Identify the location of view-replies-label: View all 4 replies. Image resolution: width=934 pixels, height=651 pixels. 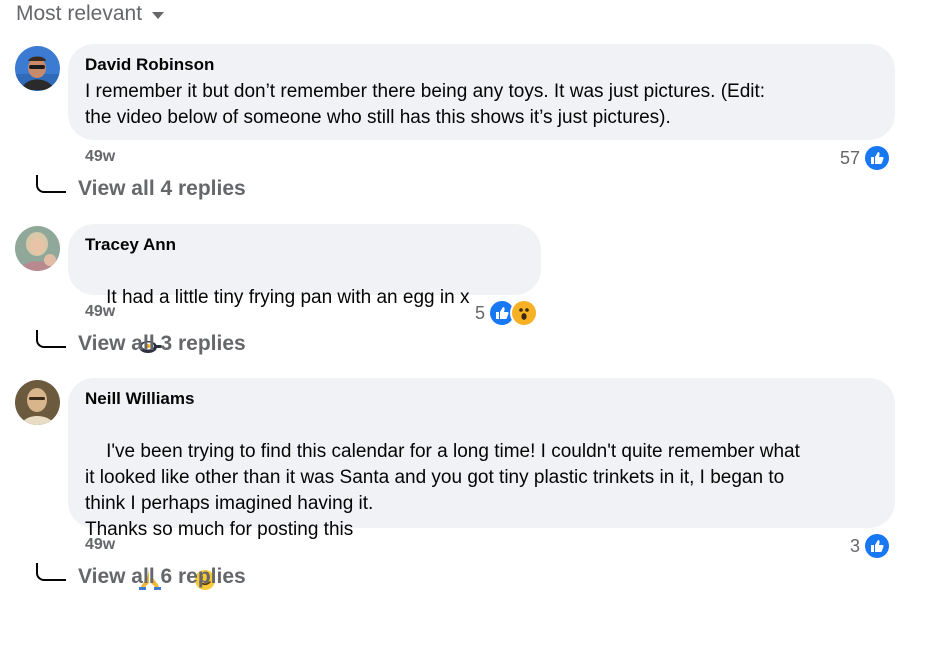
(162, 188).